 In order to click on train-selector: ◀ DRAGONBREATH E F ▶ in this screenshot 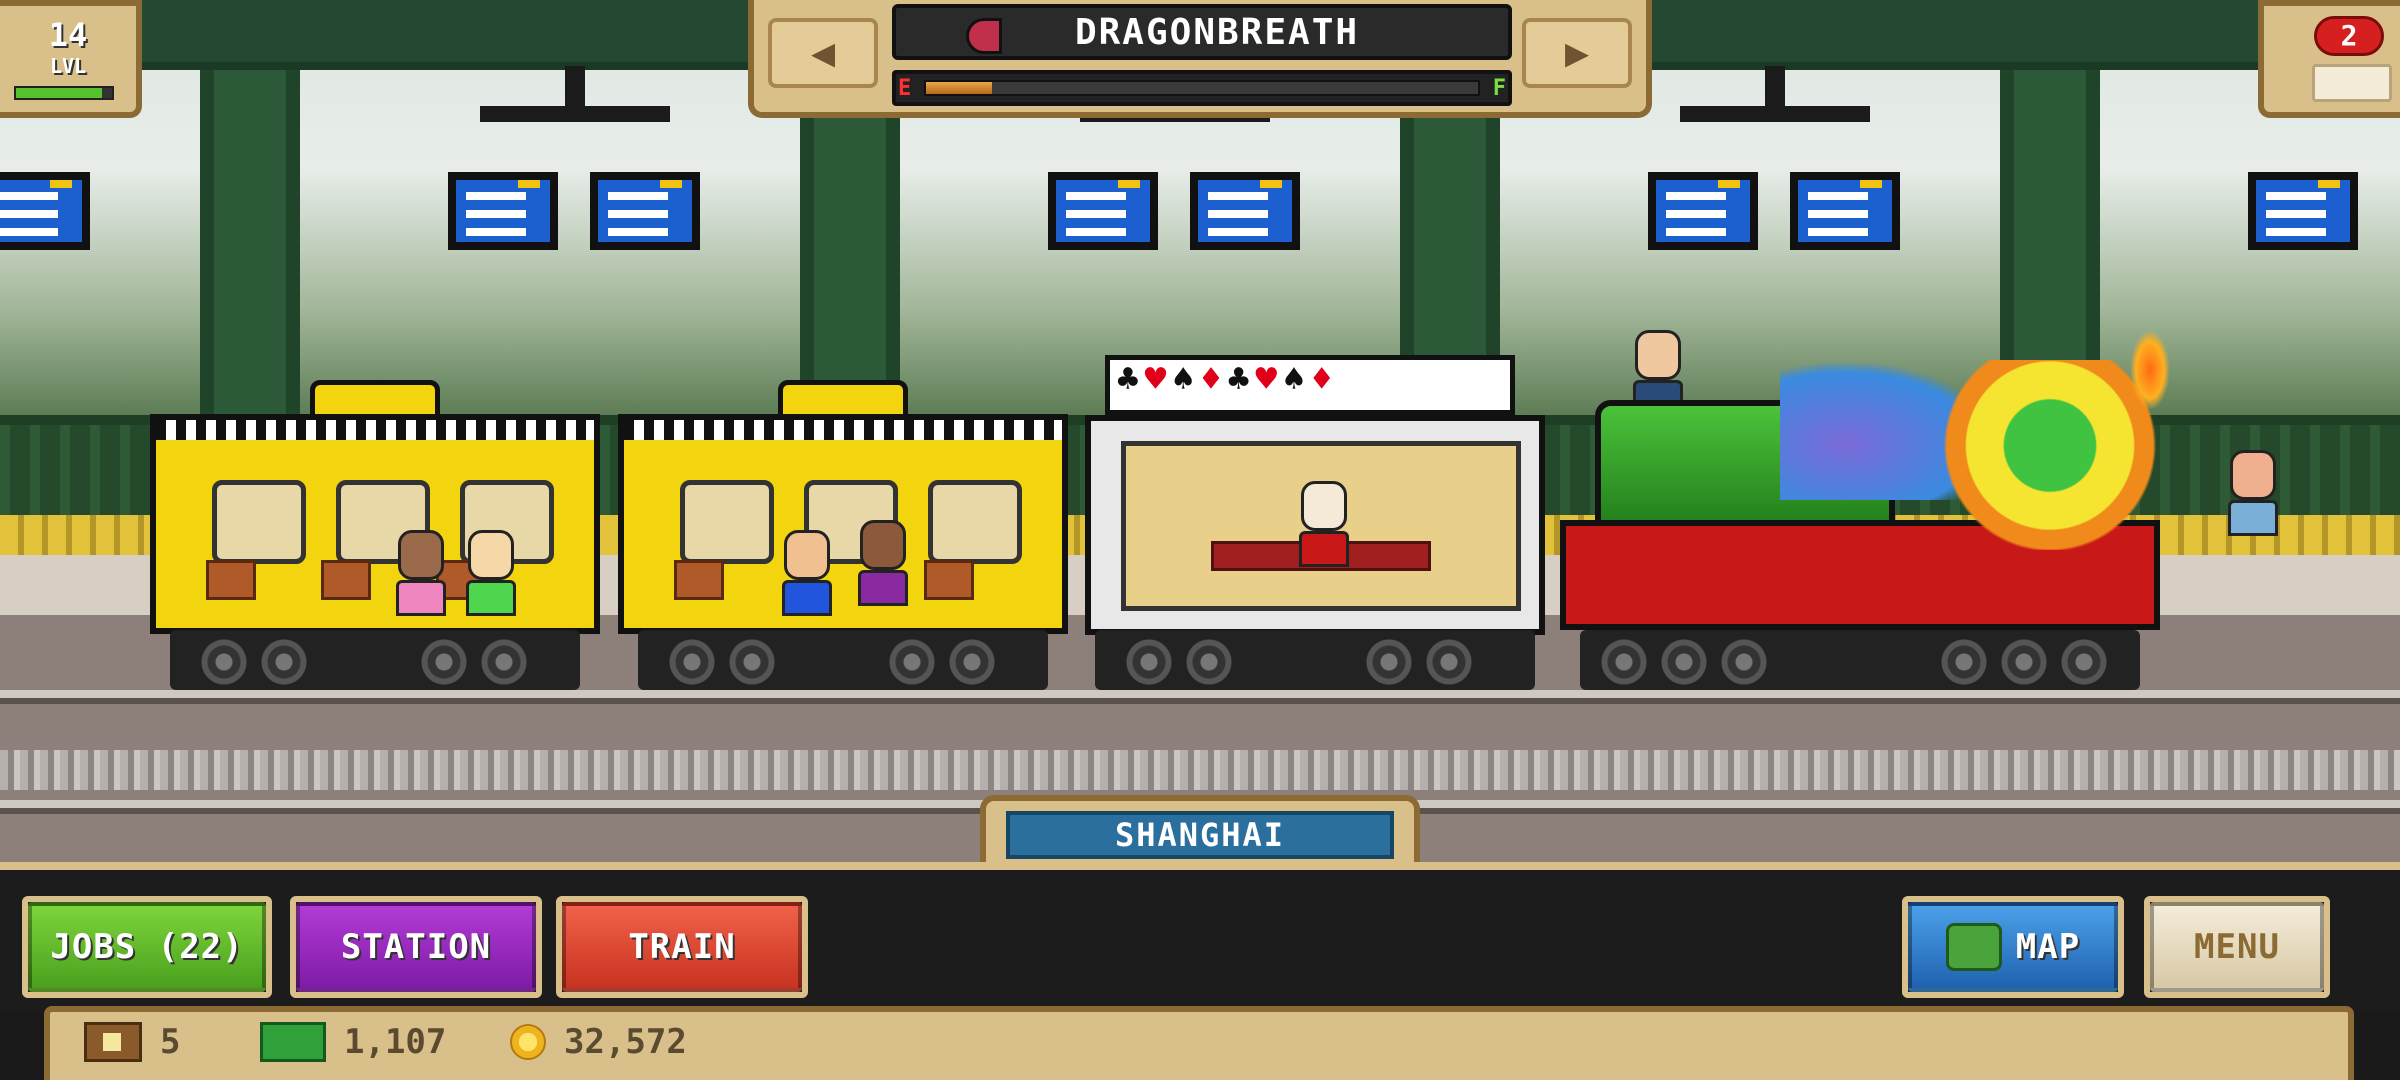, I will do `click(1200, 59)`.